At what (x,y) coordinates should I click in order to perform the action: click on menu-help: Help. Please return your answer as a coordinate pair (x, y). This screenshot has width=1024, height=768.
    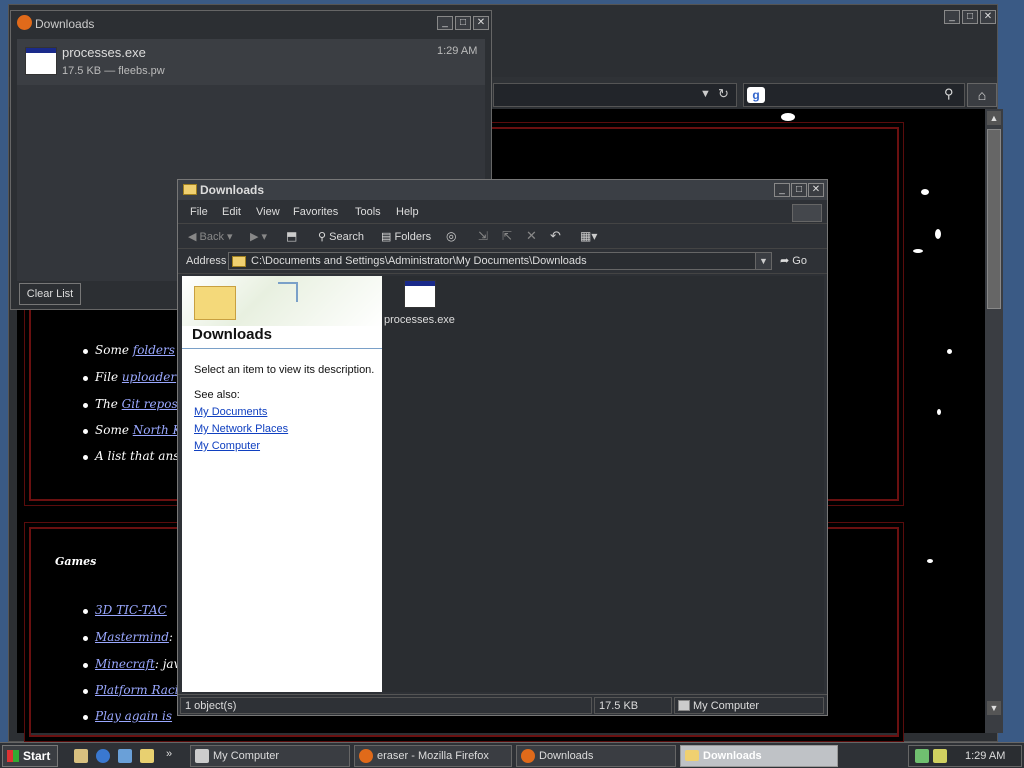
    Looking at the image, I should click on (407, 212).